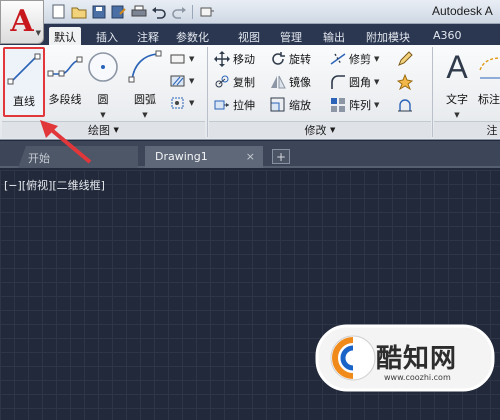 The image size is (500, 420). Describe the element at coordinates (206, 11) in the screenshot. I see `workspace-icon` at that location.